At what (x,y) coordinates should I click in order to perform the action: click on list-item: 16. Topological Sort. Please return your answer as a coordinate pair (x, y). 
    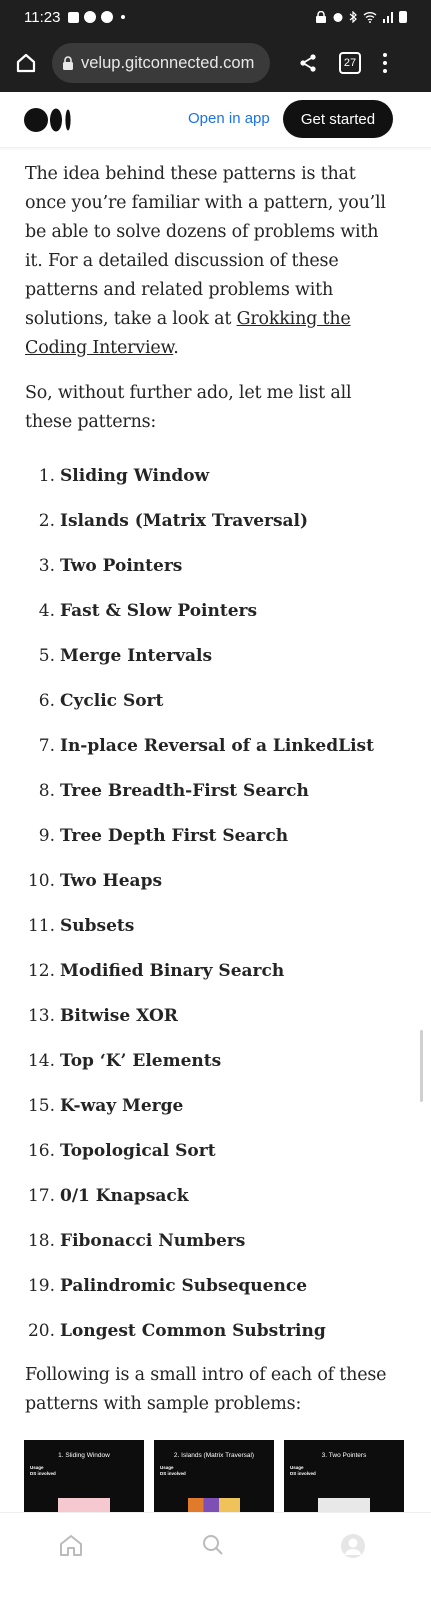
    Looking at the image, I should click on (121, 1150).